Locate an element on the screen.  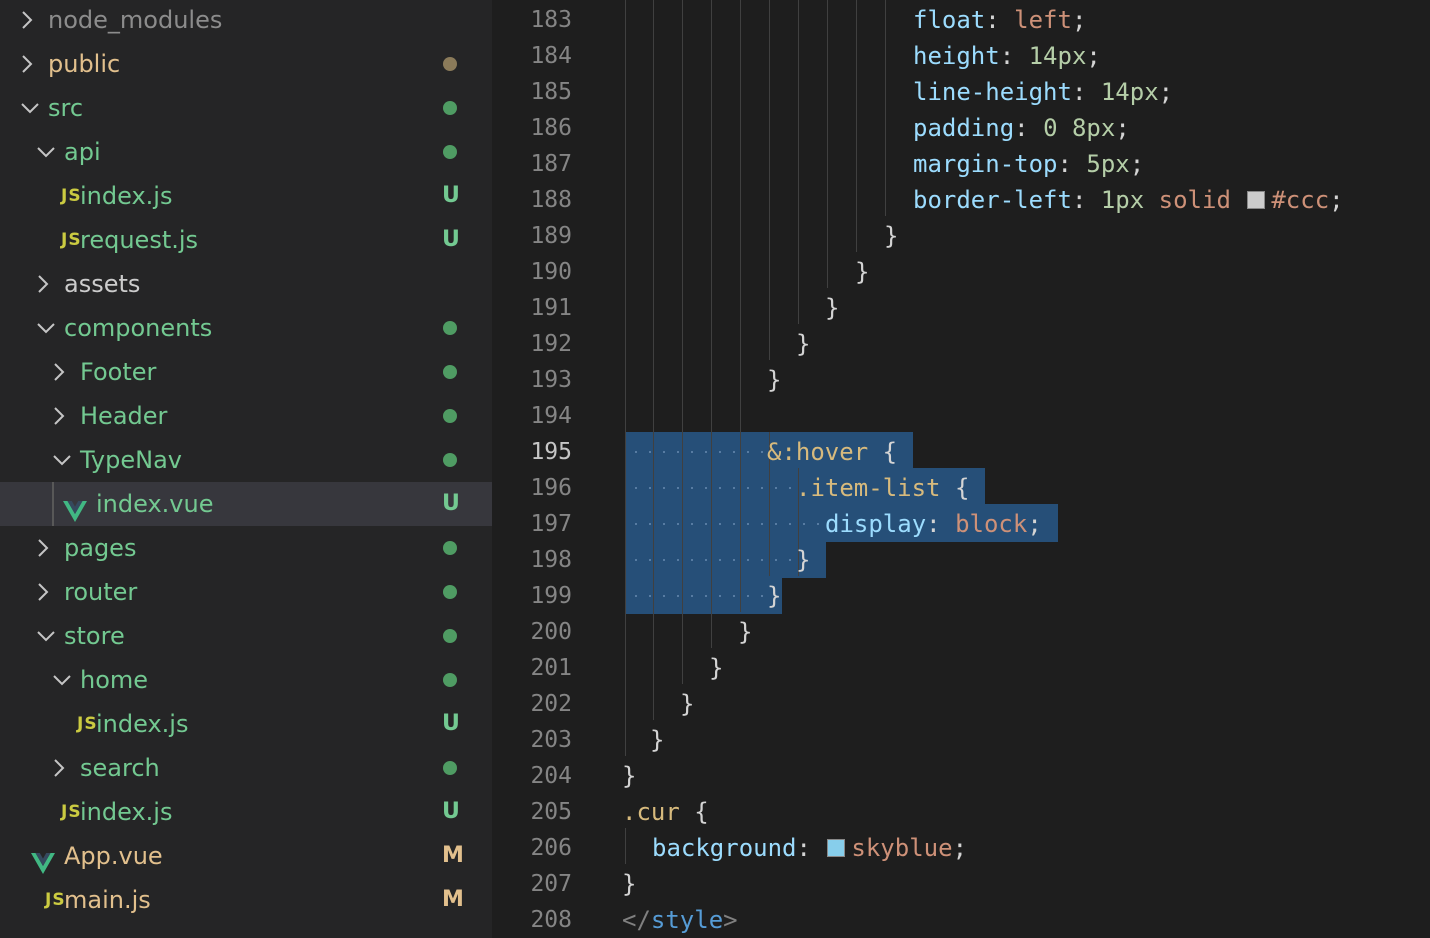
tree-item-label: components is located at coordinates (138, 328).